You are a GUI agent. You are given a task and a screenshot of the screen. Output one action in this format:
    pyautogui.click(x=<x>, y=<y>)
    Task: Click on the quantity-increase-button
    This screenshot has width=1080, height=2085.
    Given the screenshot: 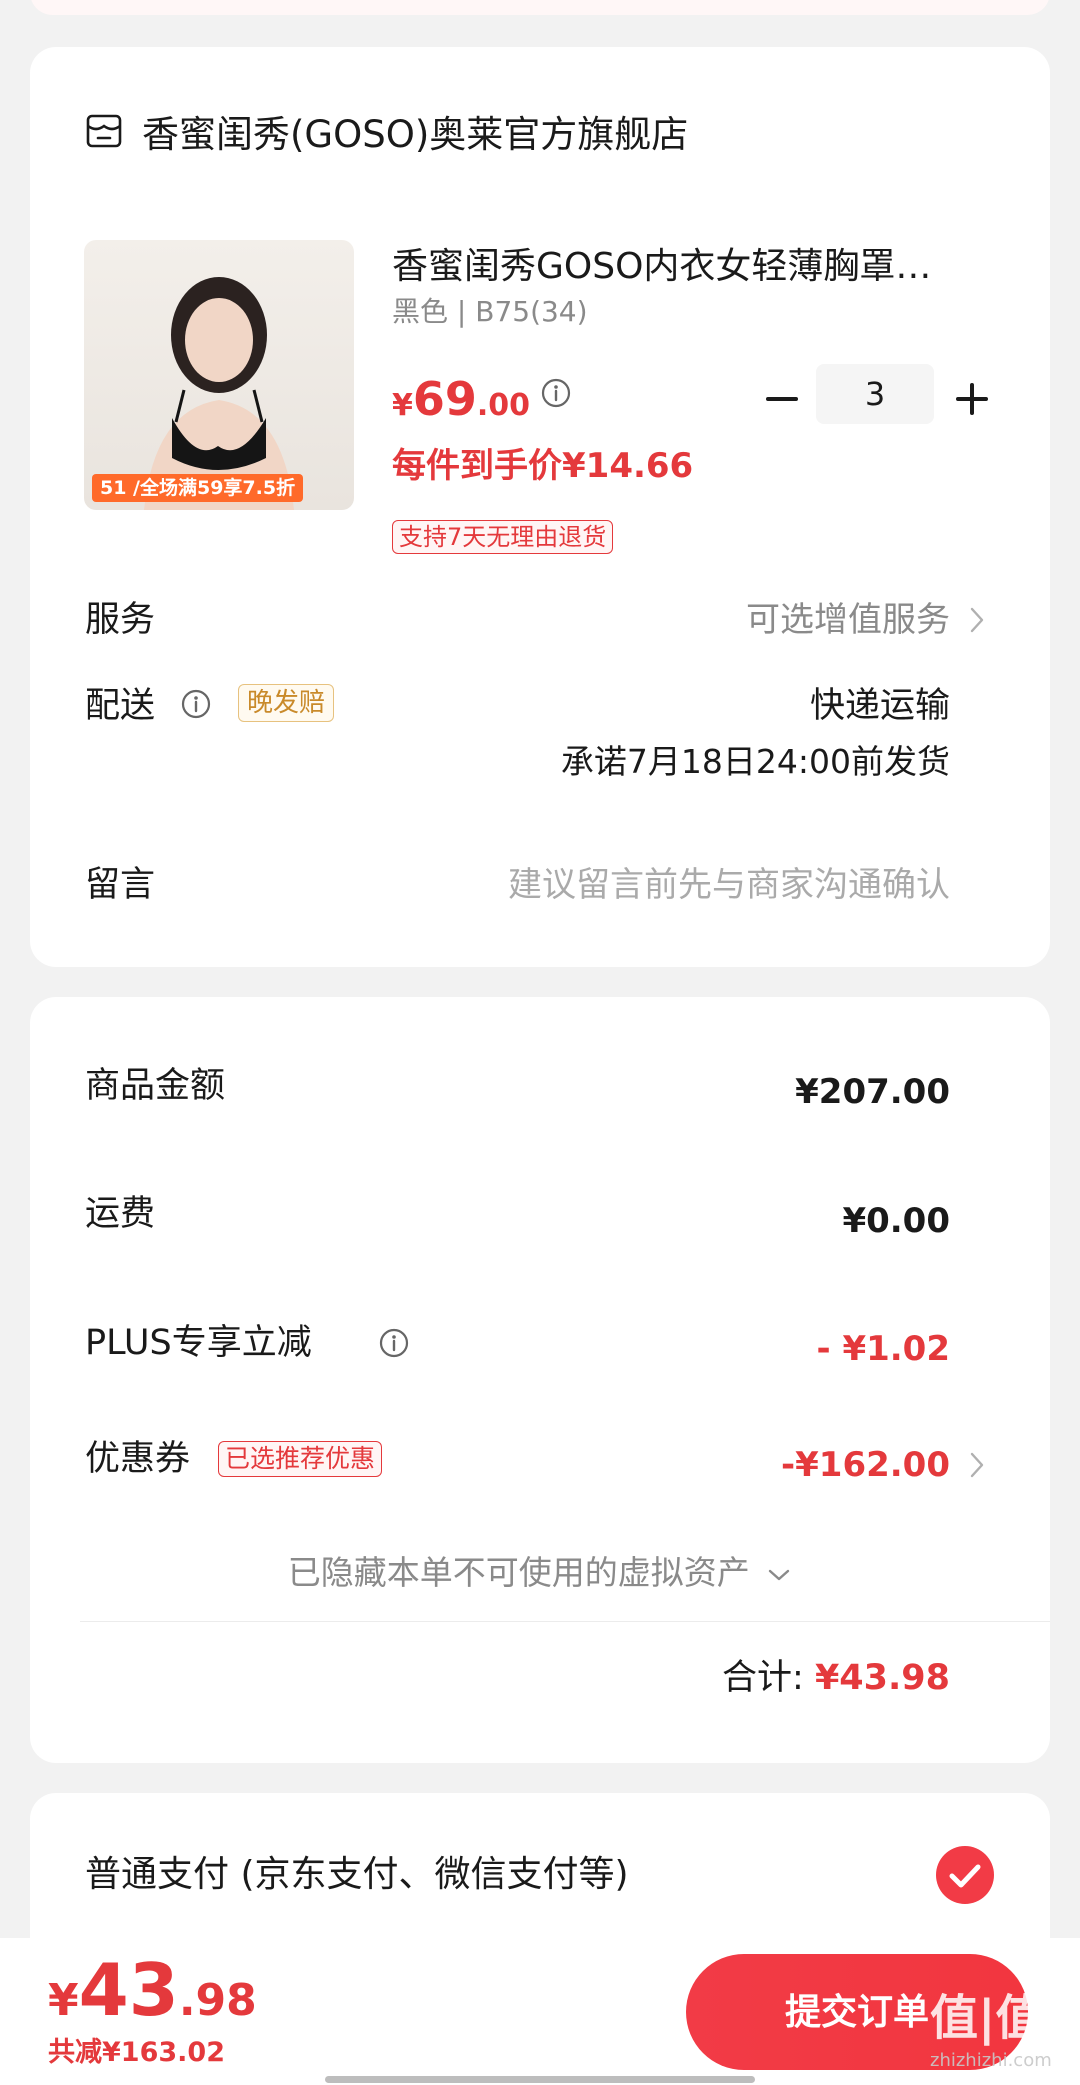 What is the action you would take?
    pyautogui.click(x=972, y=399)
    